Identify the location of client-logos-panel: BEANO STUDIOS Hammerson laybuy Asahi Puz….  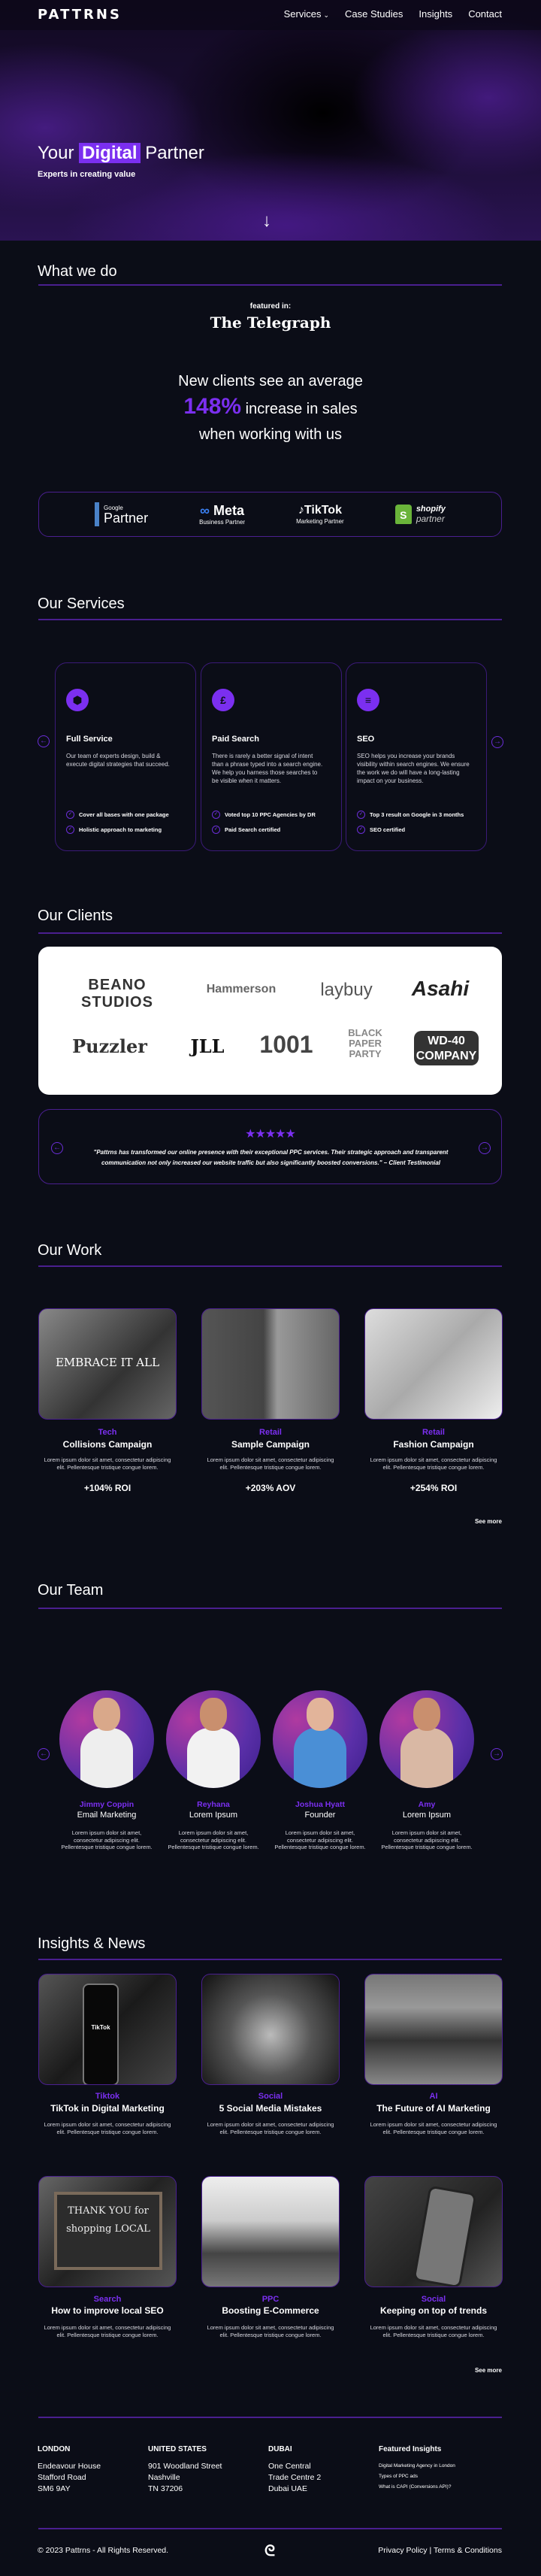
(270, 1021).